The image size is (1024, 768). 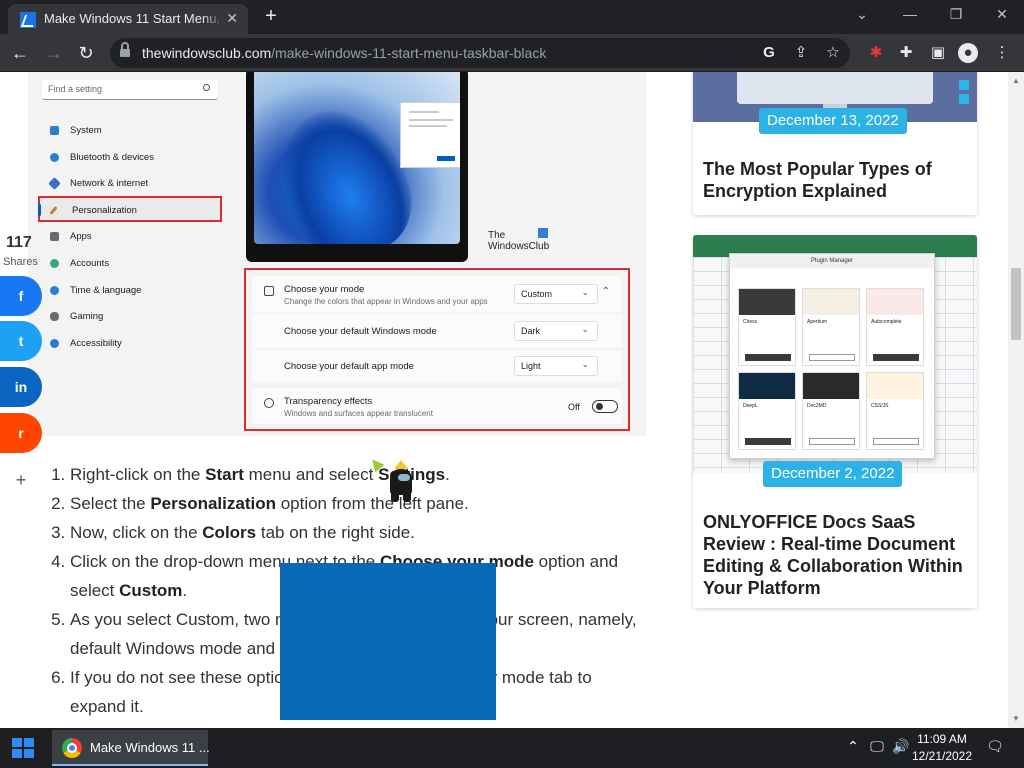 What do you see at coordinates (906, 53) in the screenshot?
I see `extensions-puzzle-icon: ✚` at bounding box center [906, 53].